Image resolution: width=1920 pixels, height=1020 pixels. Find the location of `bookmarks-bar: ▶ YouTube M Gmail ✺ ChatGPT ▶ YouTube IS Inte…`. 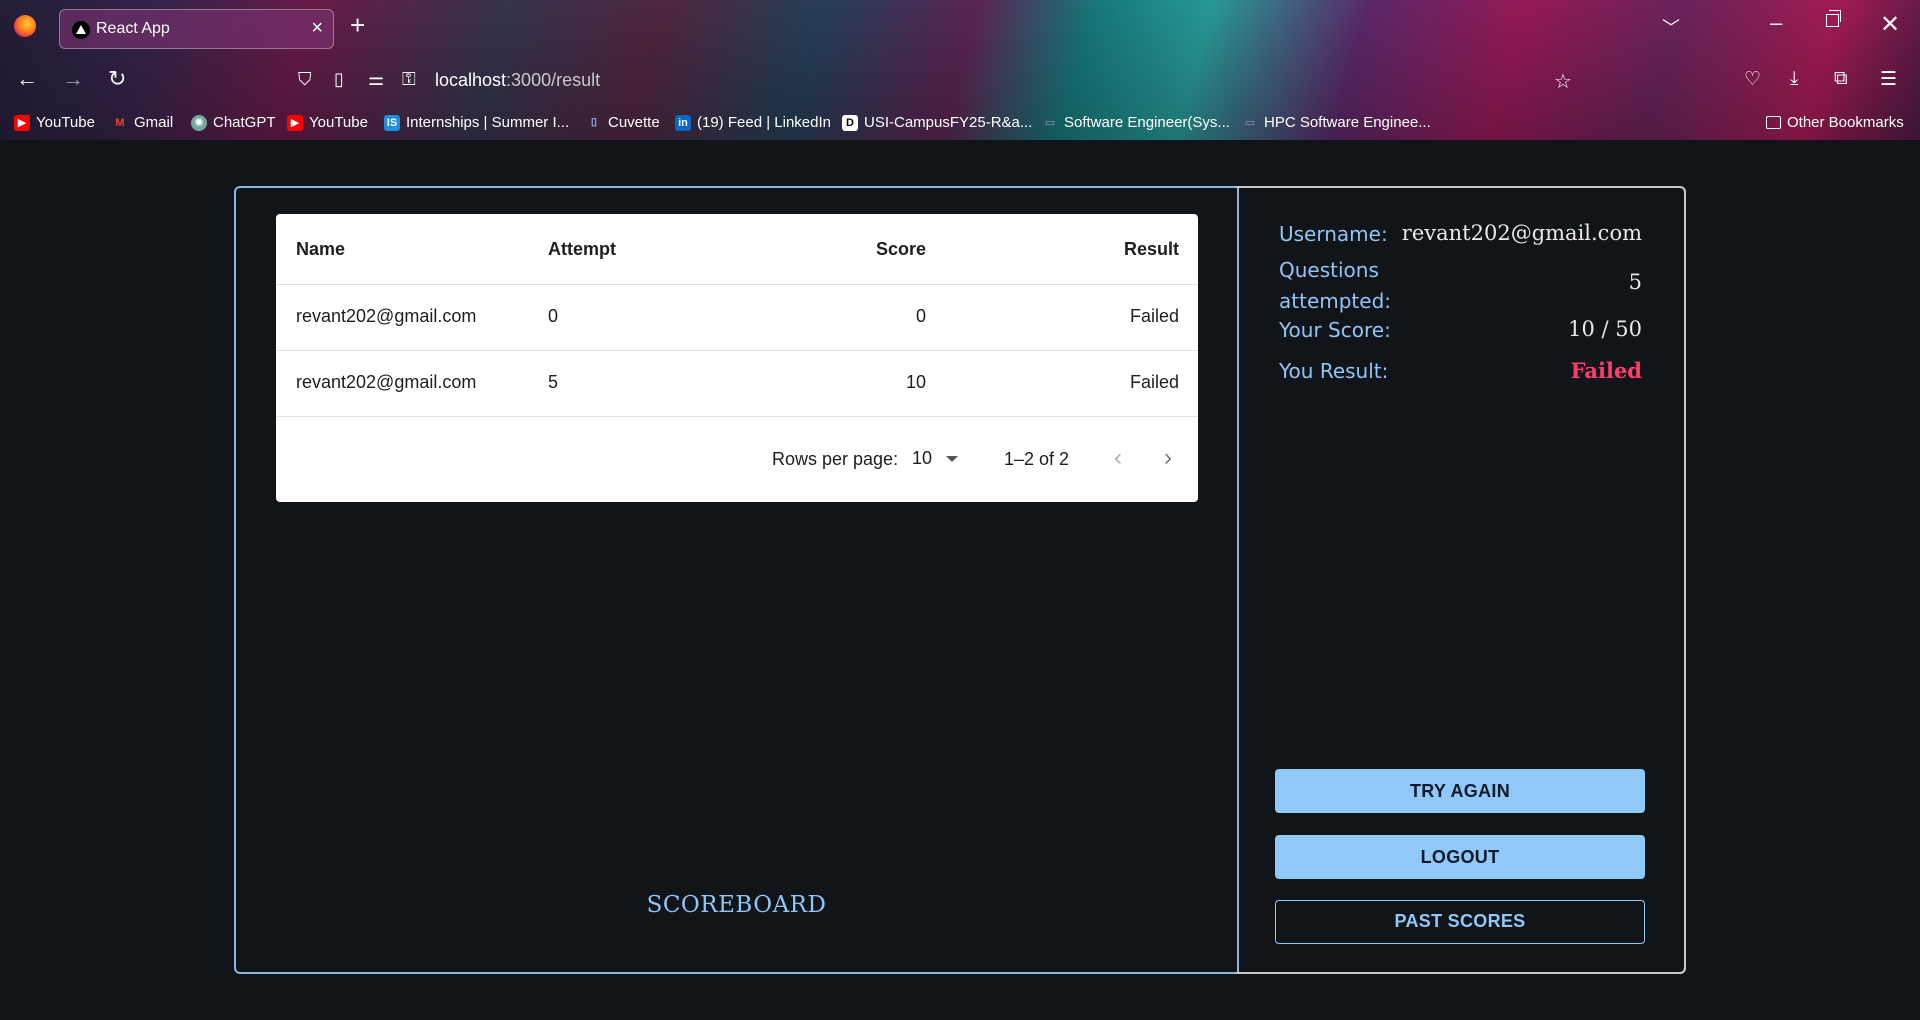

bookmarks-bar: ▶ YouTube M Gmail ✺ ChatGPT ▶ YouTube IS Inte… is located at coordinates (960, 123).